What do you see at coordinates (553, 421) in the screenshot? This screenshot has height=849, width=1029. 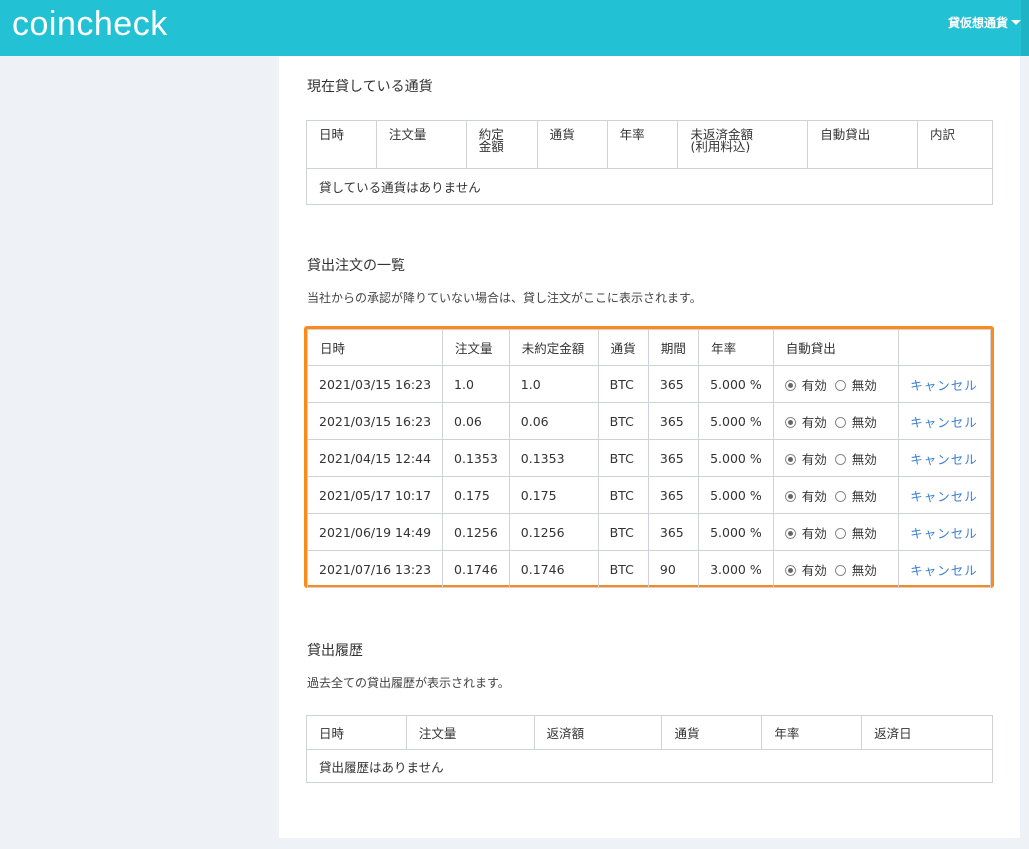 I see `cell-unfilled: 0.06` at bounding box center [553, 421].